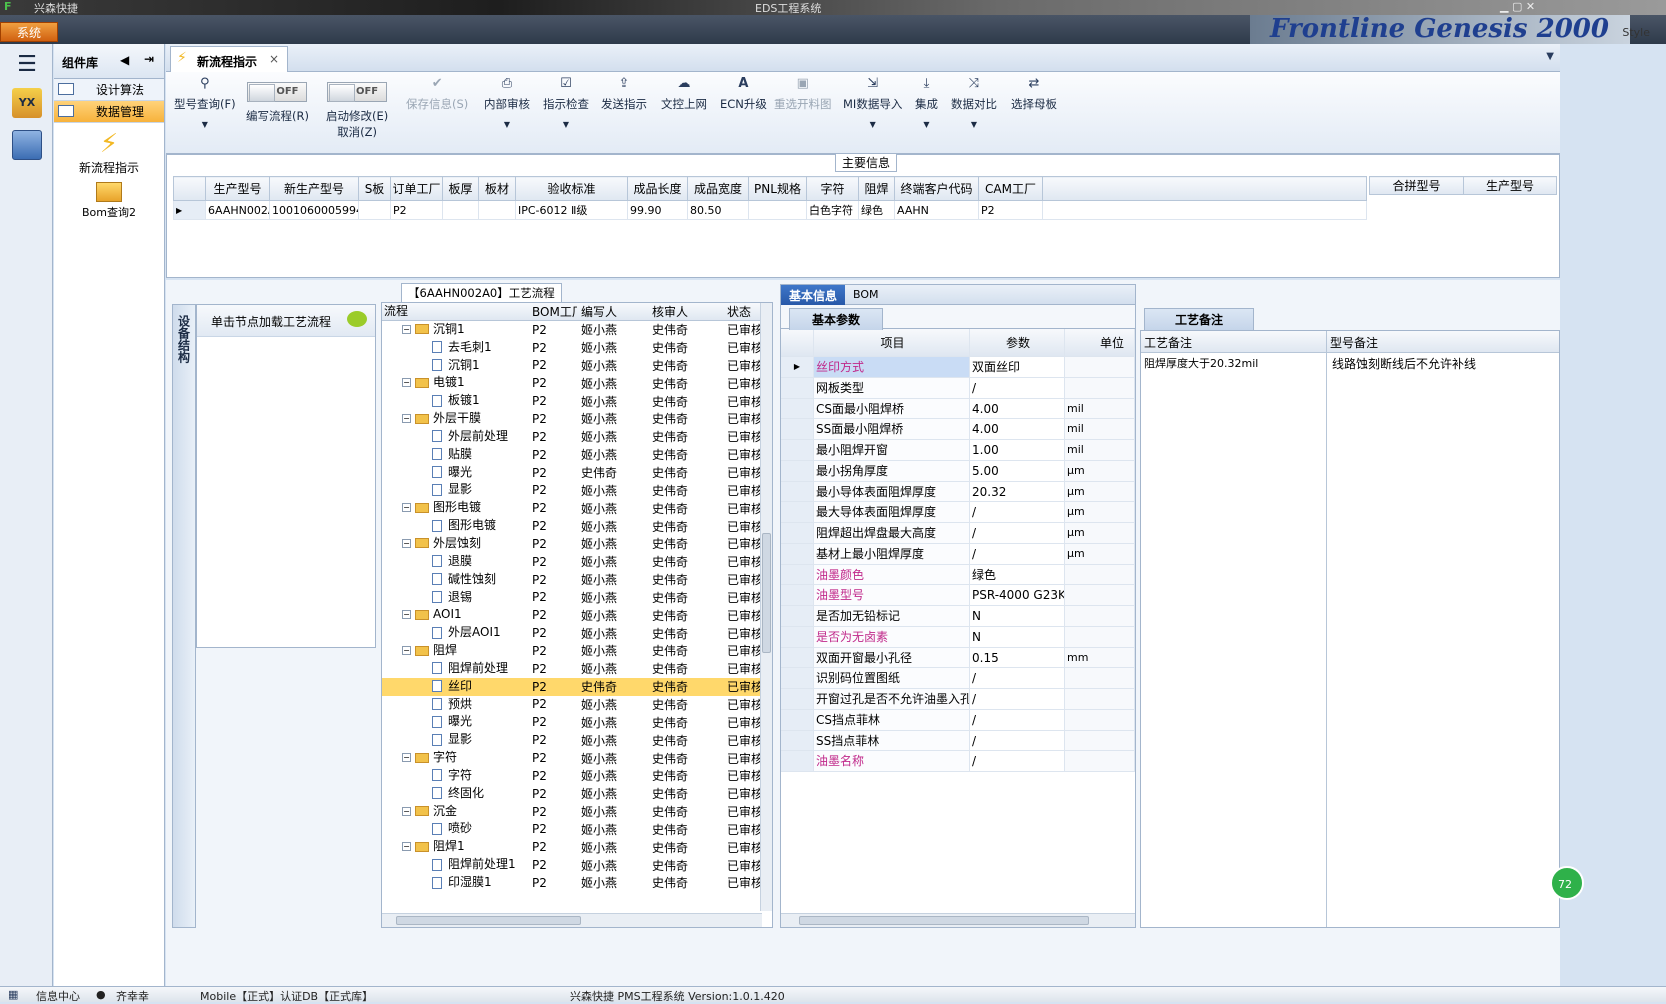  I want to click on process-name-cell: 印湿膜1, so click(455, 883).